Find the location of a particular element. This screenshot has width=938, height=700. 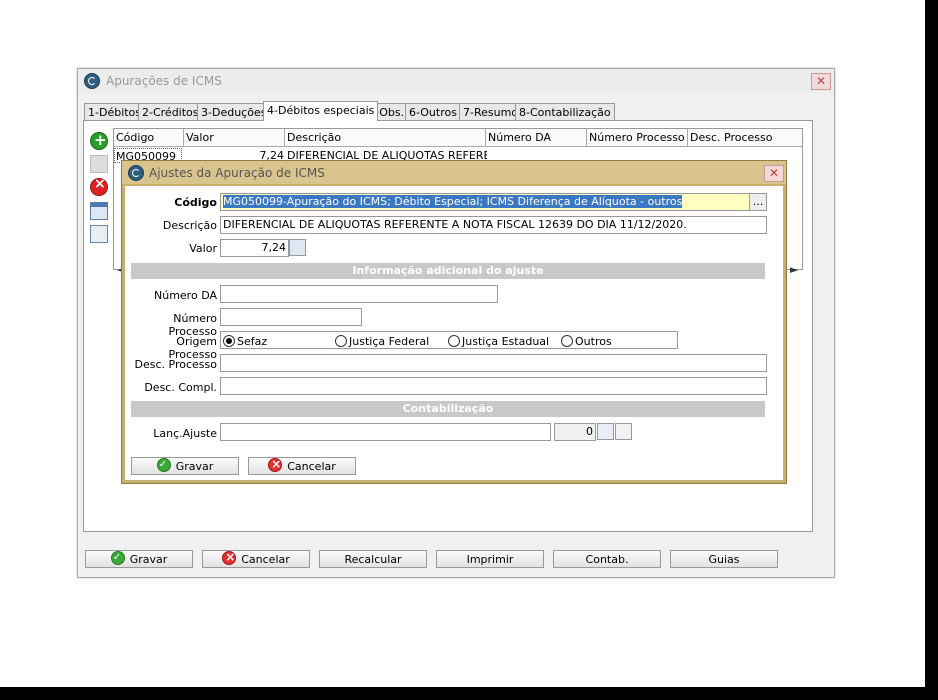

valor-label: Valor is located at coordinates (203, 248).